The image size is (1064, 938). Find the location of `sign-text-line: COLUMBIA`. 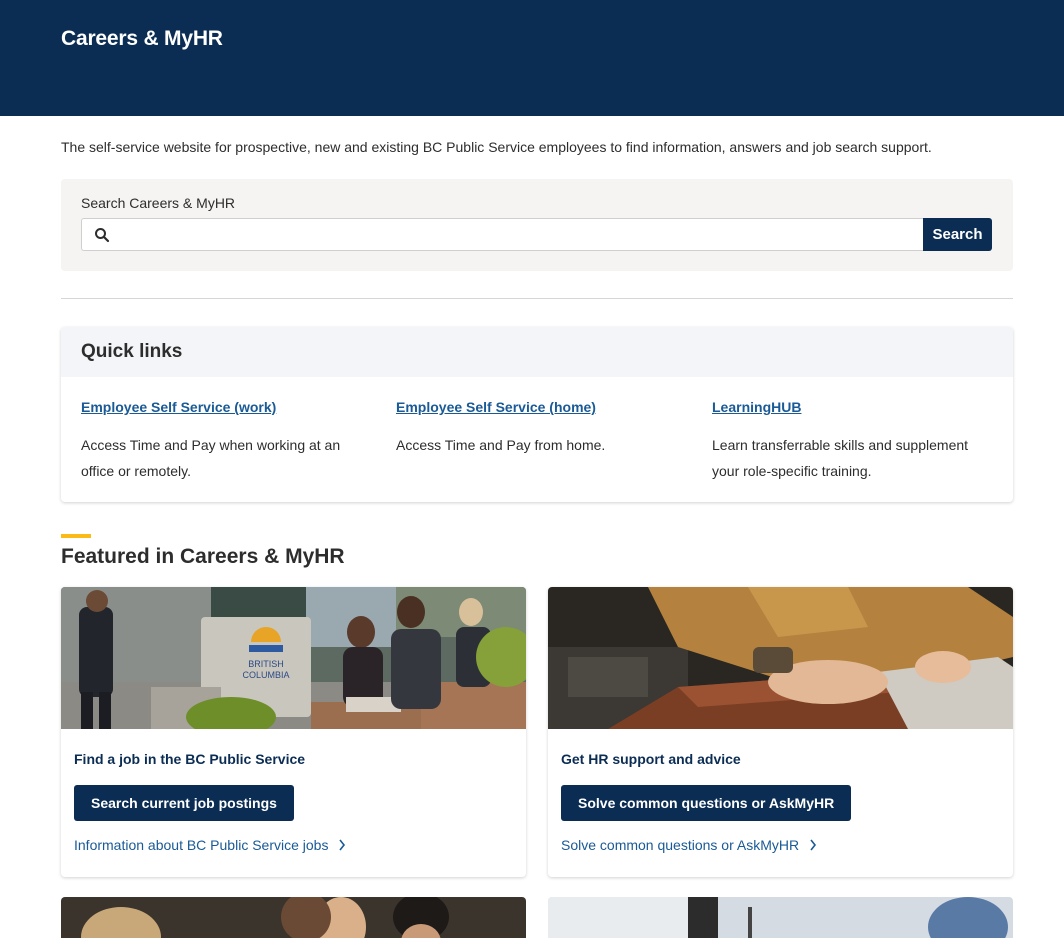

sign-text-line: COLUMBIA is located at coordinates (265, 675).